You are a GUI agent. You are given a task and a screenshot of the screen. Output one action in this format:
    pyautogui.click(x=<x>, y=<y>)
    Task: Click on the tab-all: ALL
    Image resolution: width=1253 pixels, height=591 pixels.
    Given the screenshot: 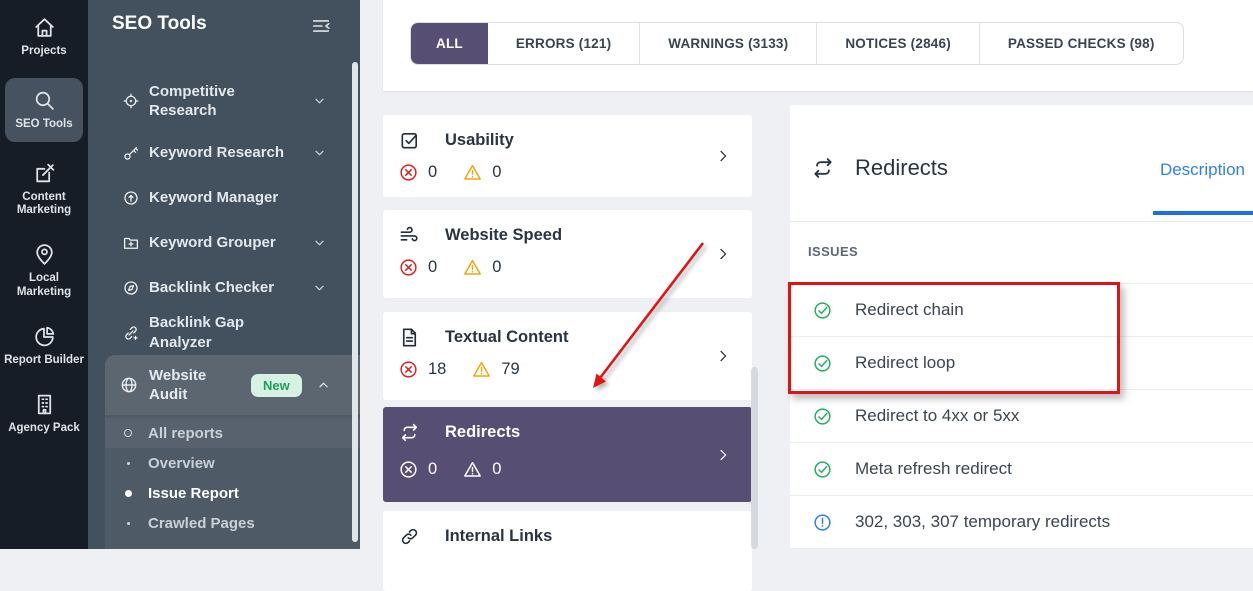 What is the action you would take?
    pyautogui.click(x=449, y=43)
    